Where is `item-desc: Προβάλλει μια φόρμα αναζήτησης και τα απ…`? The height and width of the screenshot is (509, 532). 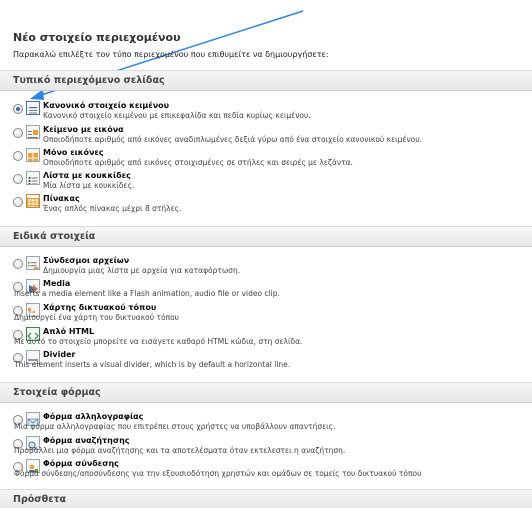
item-desc: Προβάλλει μια φόρμα αναζήτησης και τα απ… is located at coordinates (180, 450).